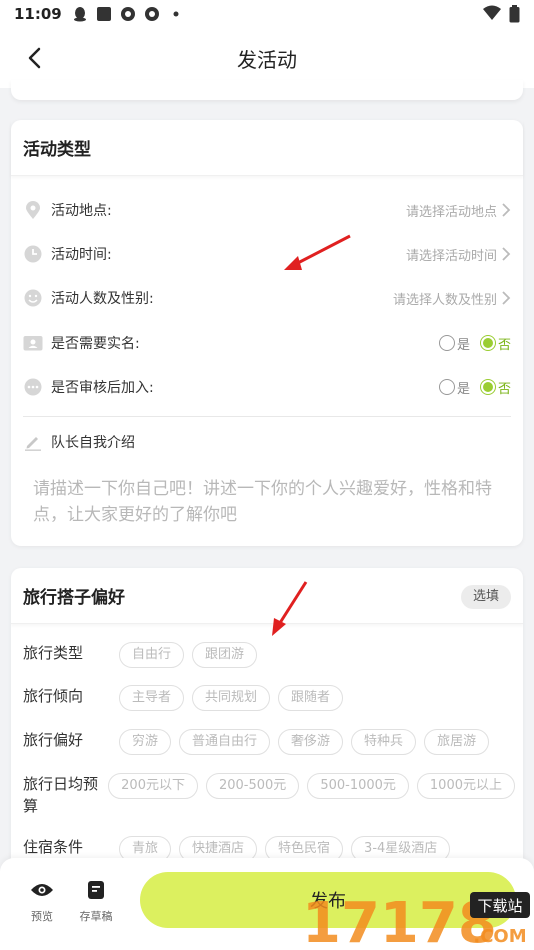  What do you see at coordinates (463, 345) in the screenshot?
I see `realname-yes-label: 是` at bounding box center [463, 345].